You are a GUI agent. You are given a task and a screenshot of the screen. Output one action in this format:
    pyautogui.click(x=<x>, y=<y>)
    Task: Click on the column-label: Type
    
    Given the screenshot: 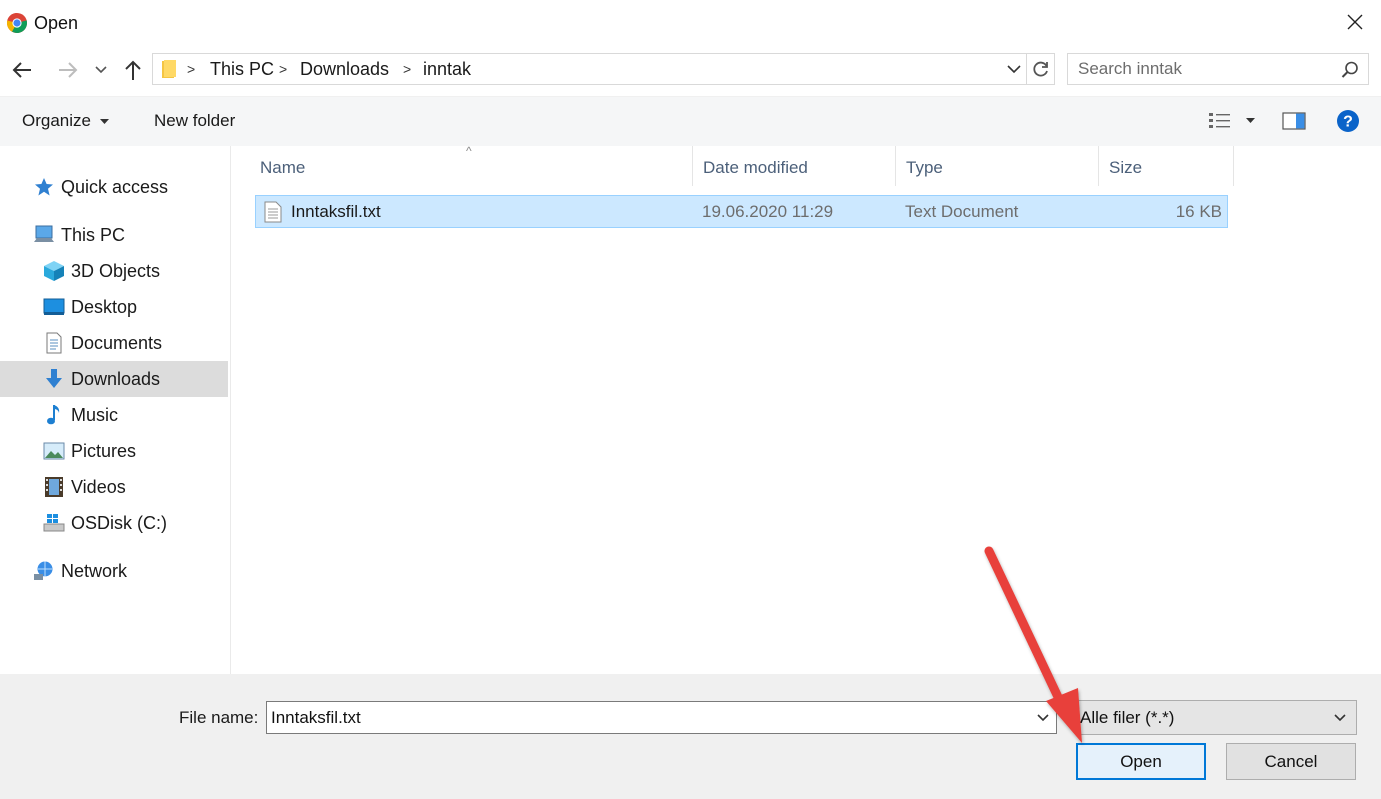 What is the action you would take?
    pyautogui.click(x=924, y=167)
    